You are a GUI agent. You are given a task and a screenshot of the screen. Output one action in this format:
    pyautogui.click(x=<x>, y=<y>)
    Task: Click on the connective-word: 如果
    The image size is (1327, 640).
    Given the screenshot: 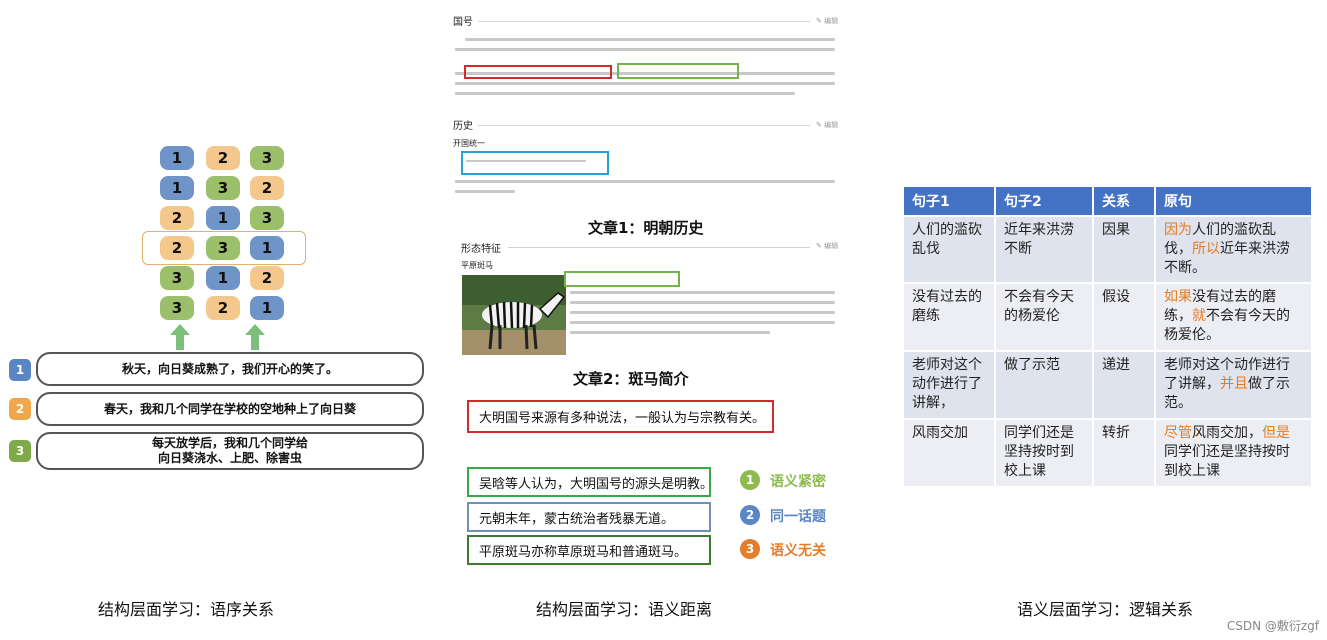 What is the action you would take?
    pyautogui.click(x=1178, y=297)
    